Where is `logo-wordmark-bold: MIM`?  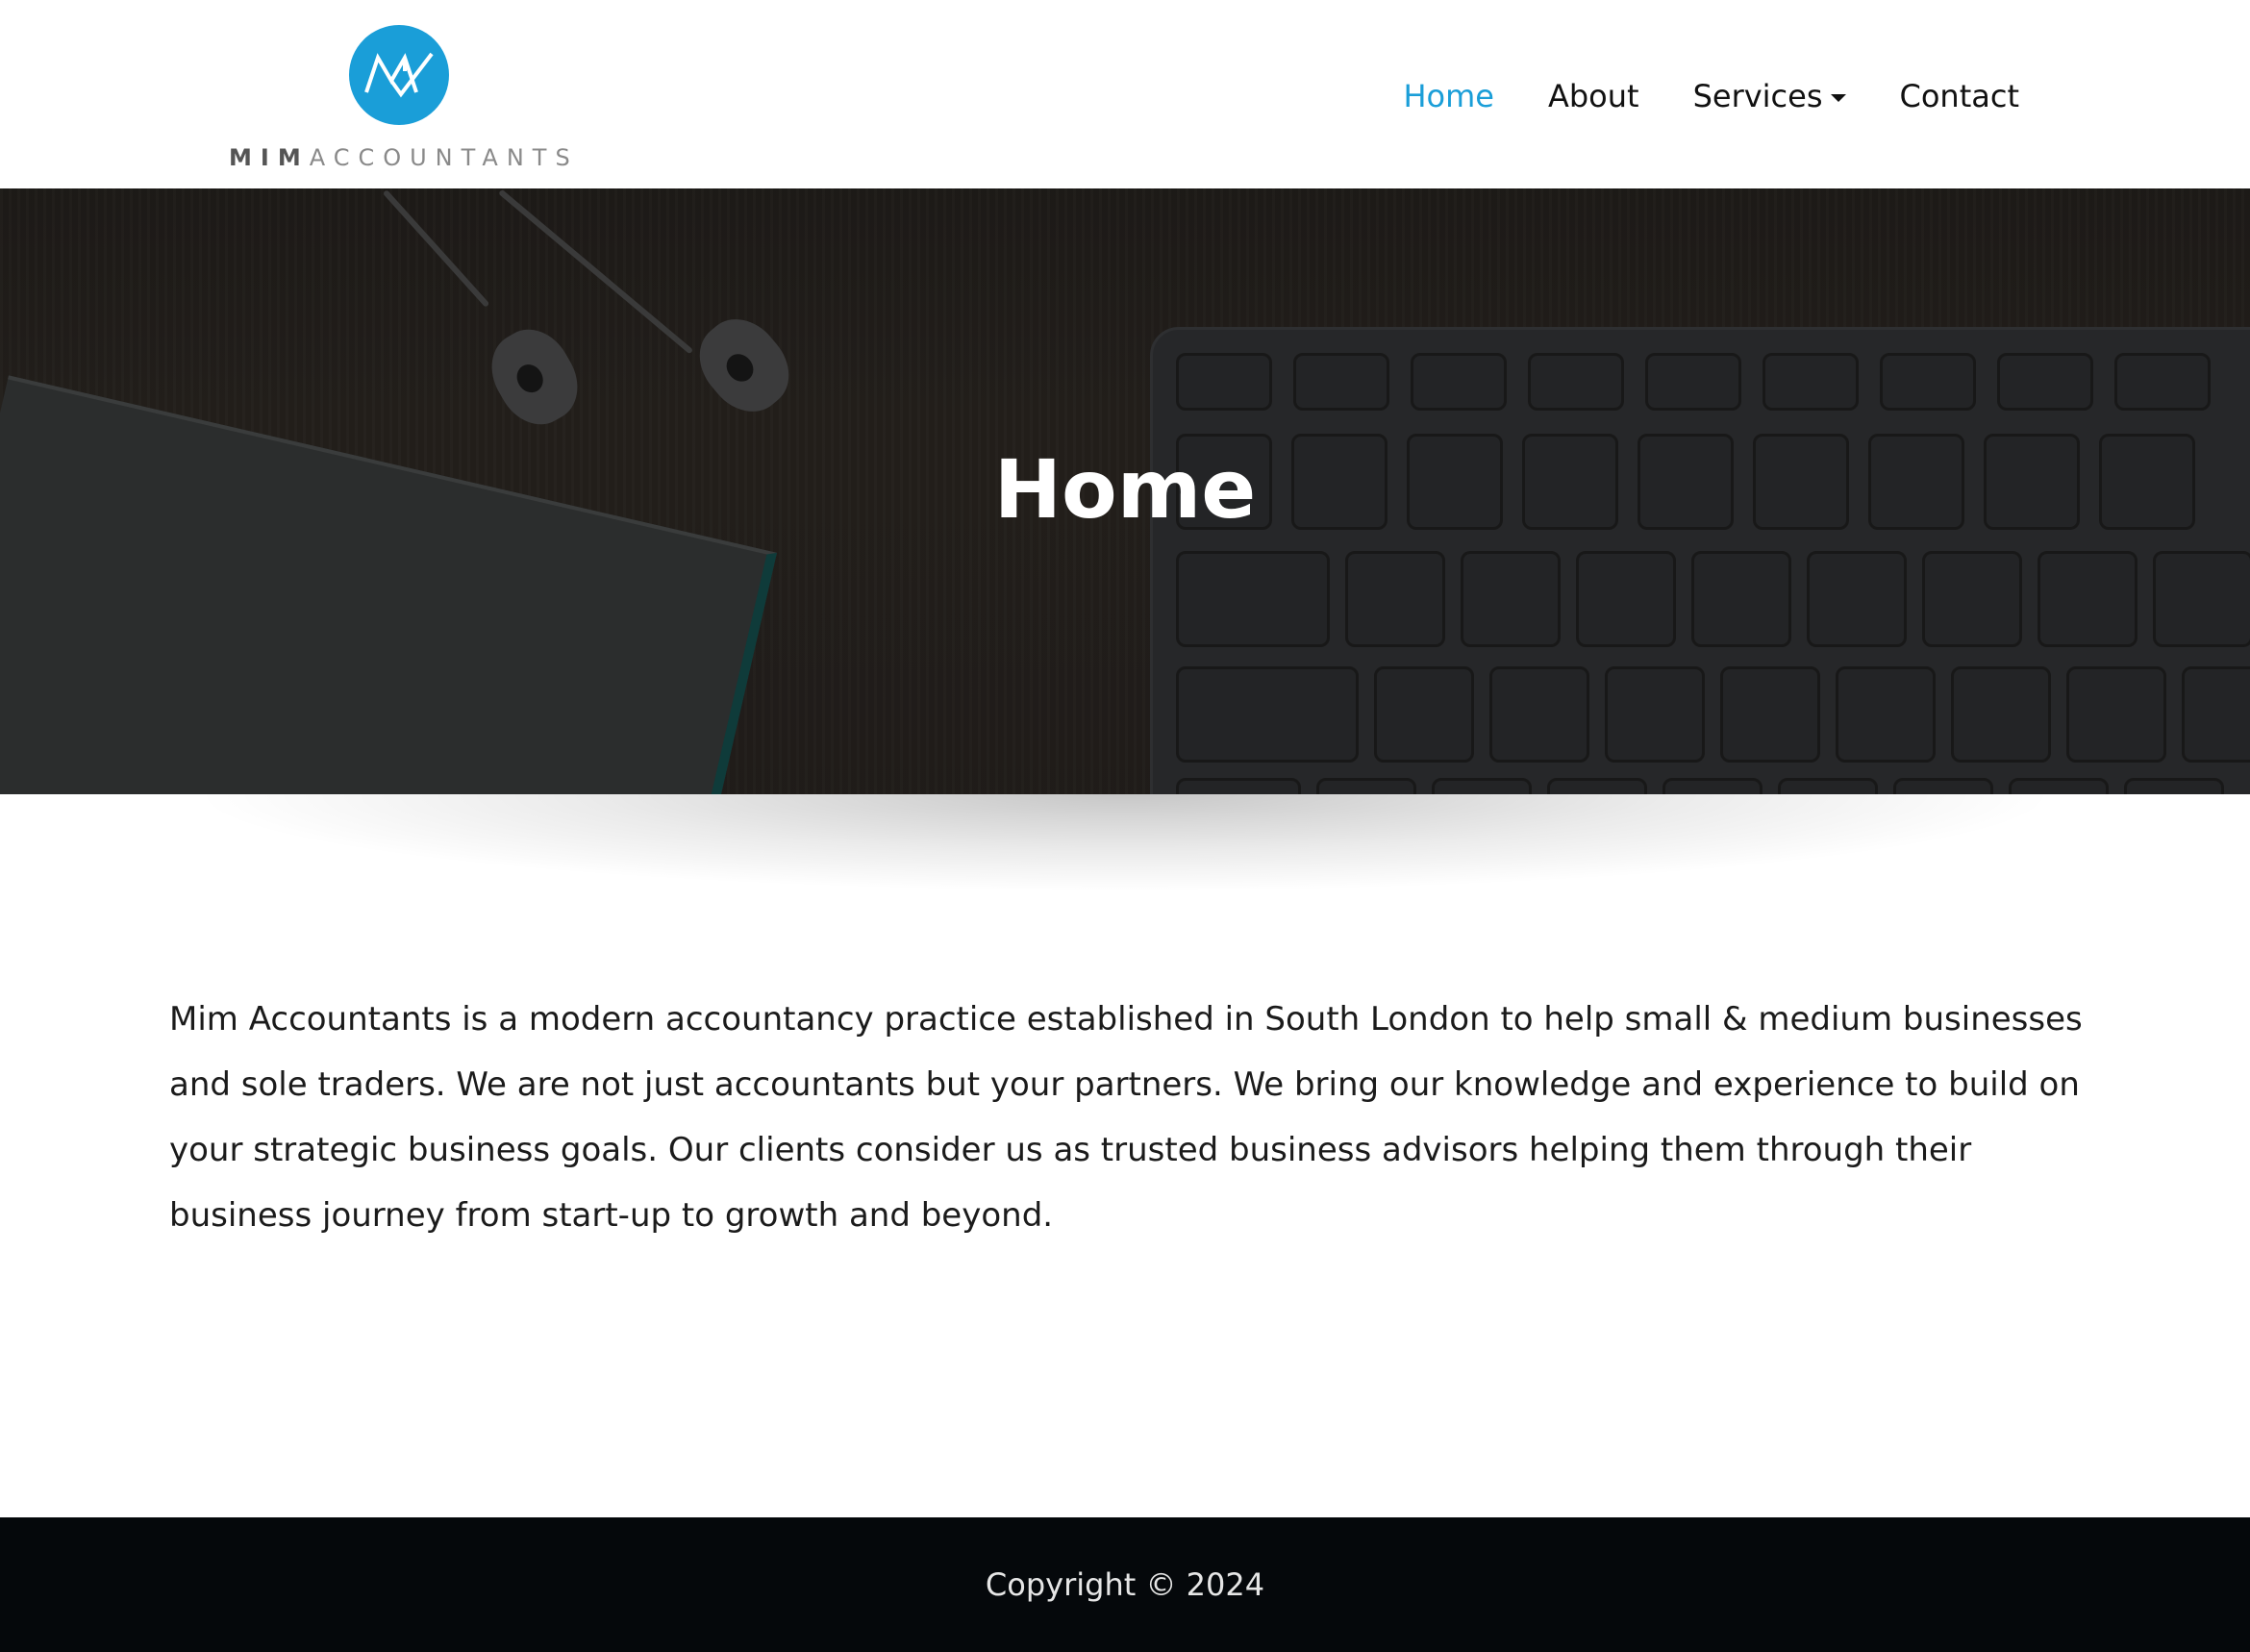 logo-wordmark-bold: MIM is located at coordinates (270, 158).